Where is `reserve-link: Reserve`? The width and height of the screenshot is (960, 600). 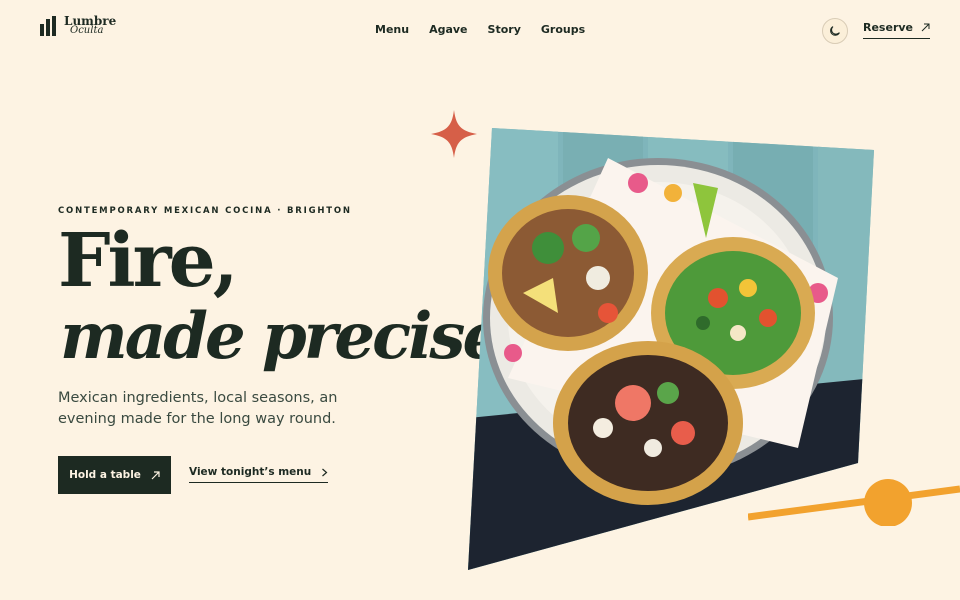
reserve-link: Reserve is located at coordinates (896, 30).